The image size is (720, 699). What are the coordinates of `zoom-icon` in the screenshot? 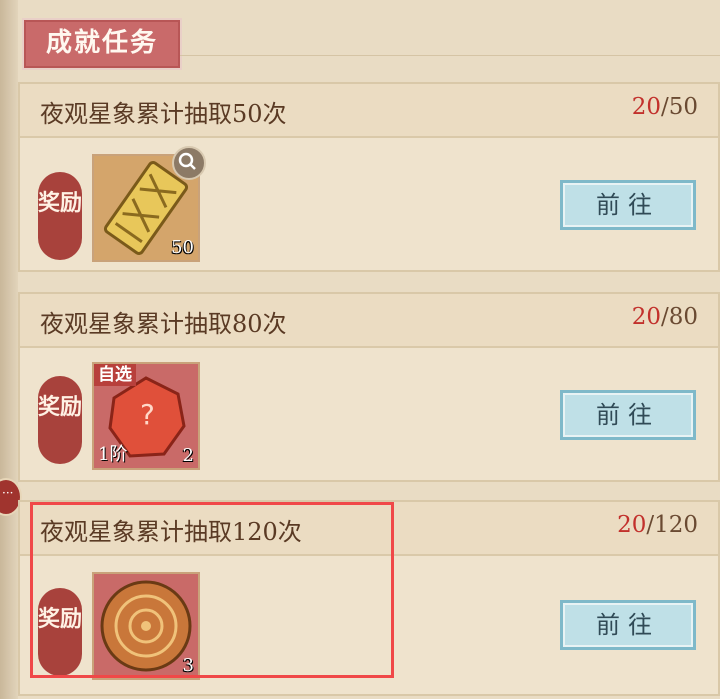 It's located at (189, 163).